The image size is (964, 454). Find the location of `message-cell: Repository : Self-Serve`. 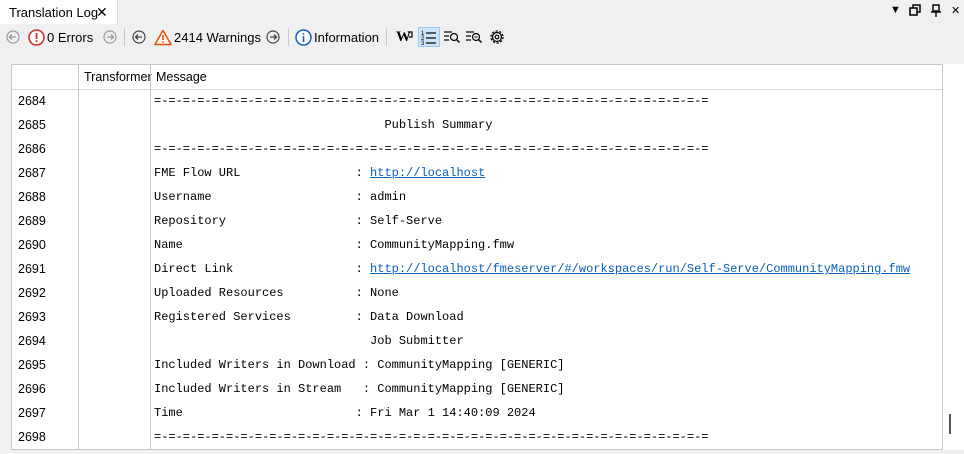

message-cell: Repository : Self-Serve is located at coordinates (298, 221).